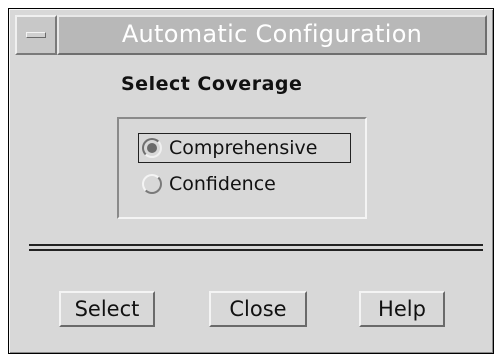 This screenshot has height=362, width=502. What do you see at coordinates (152, 184) in the screenshot?
I see `radio-unselected-icon` at bounding box center [152, 184].